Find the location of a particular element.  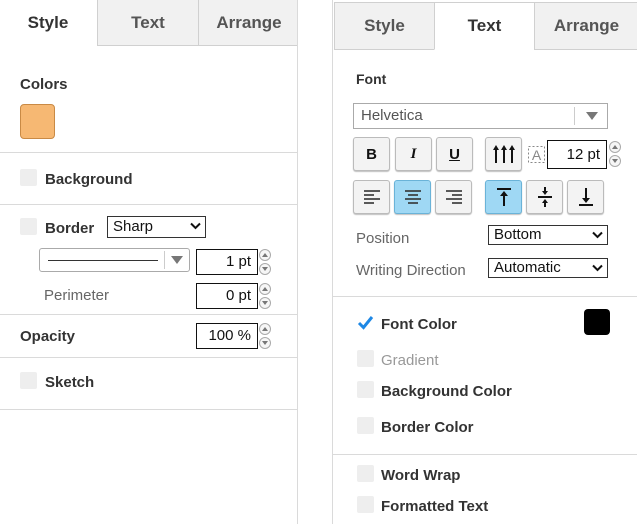

underline-icon: U is located at coordinates (454, 154).